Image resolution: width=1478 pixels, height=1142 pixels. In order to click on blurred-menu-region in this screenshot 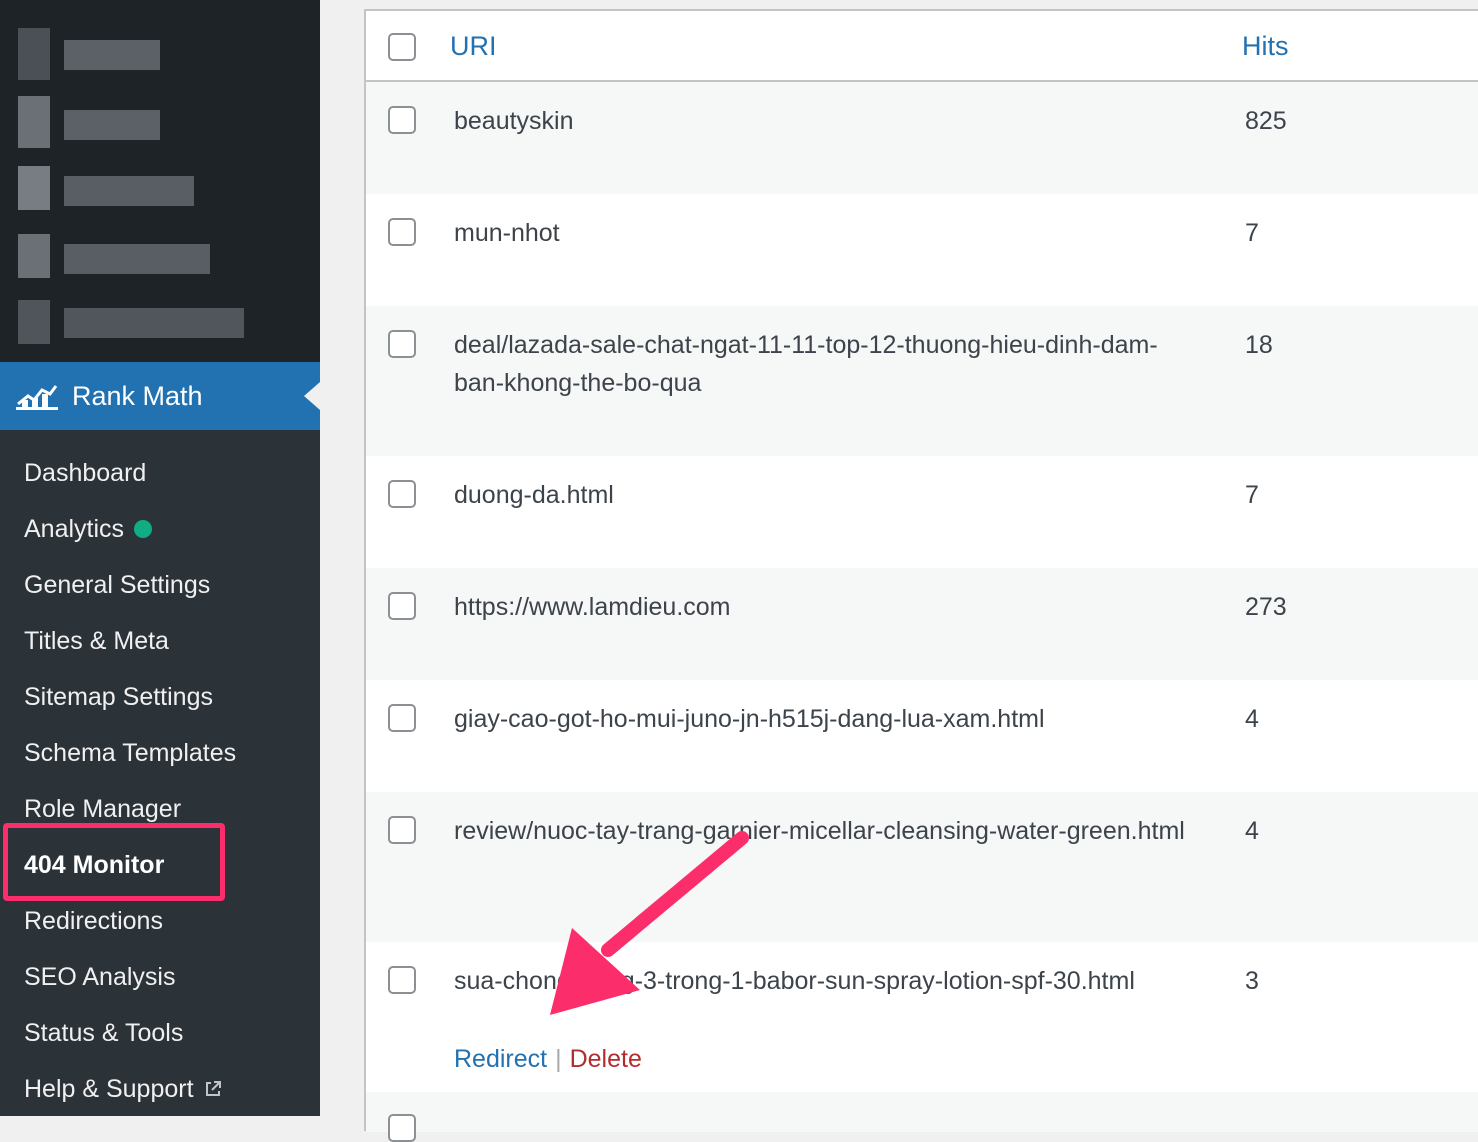, I will do `click(160, 181)`.